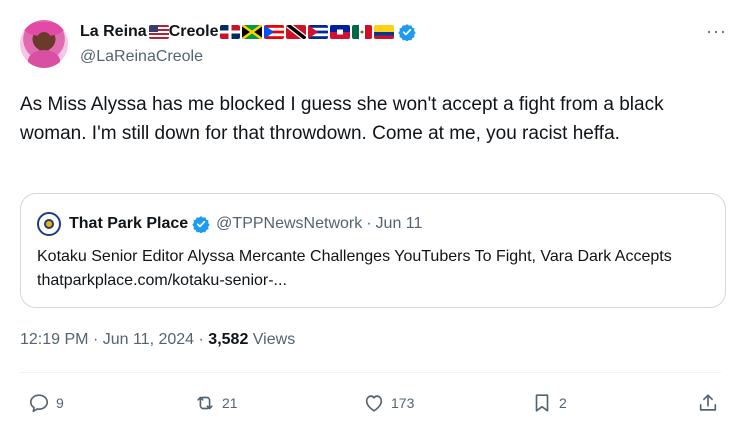 This screenshot has width=741, height=434. Describe the element at coordinates (399, 223) in the screenshot. I see `quoted-date: Jun 11` at that location.